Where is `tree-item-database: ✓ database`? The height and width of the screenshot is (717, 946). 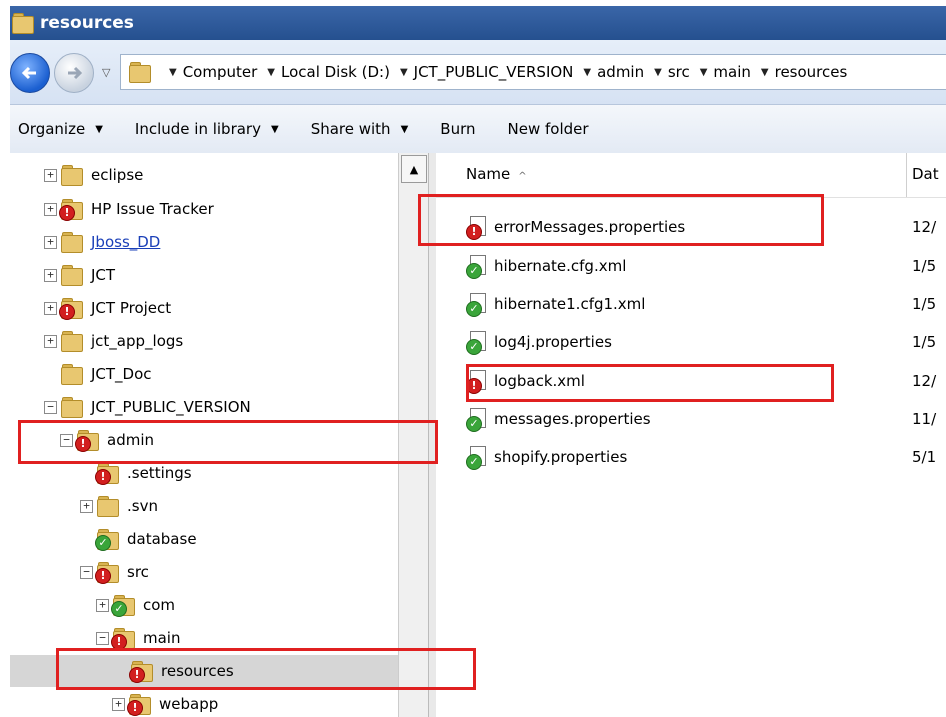
tree-item-database: ✓ database is located at coordinates (219, 539).